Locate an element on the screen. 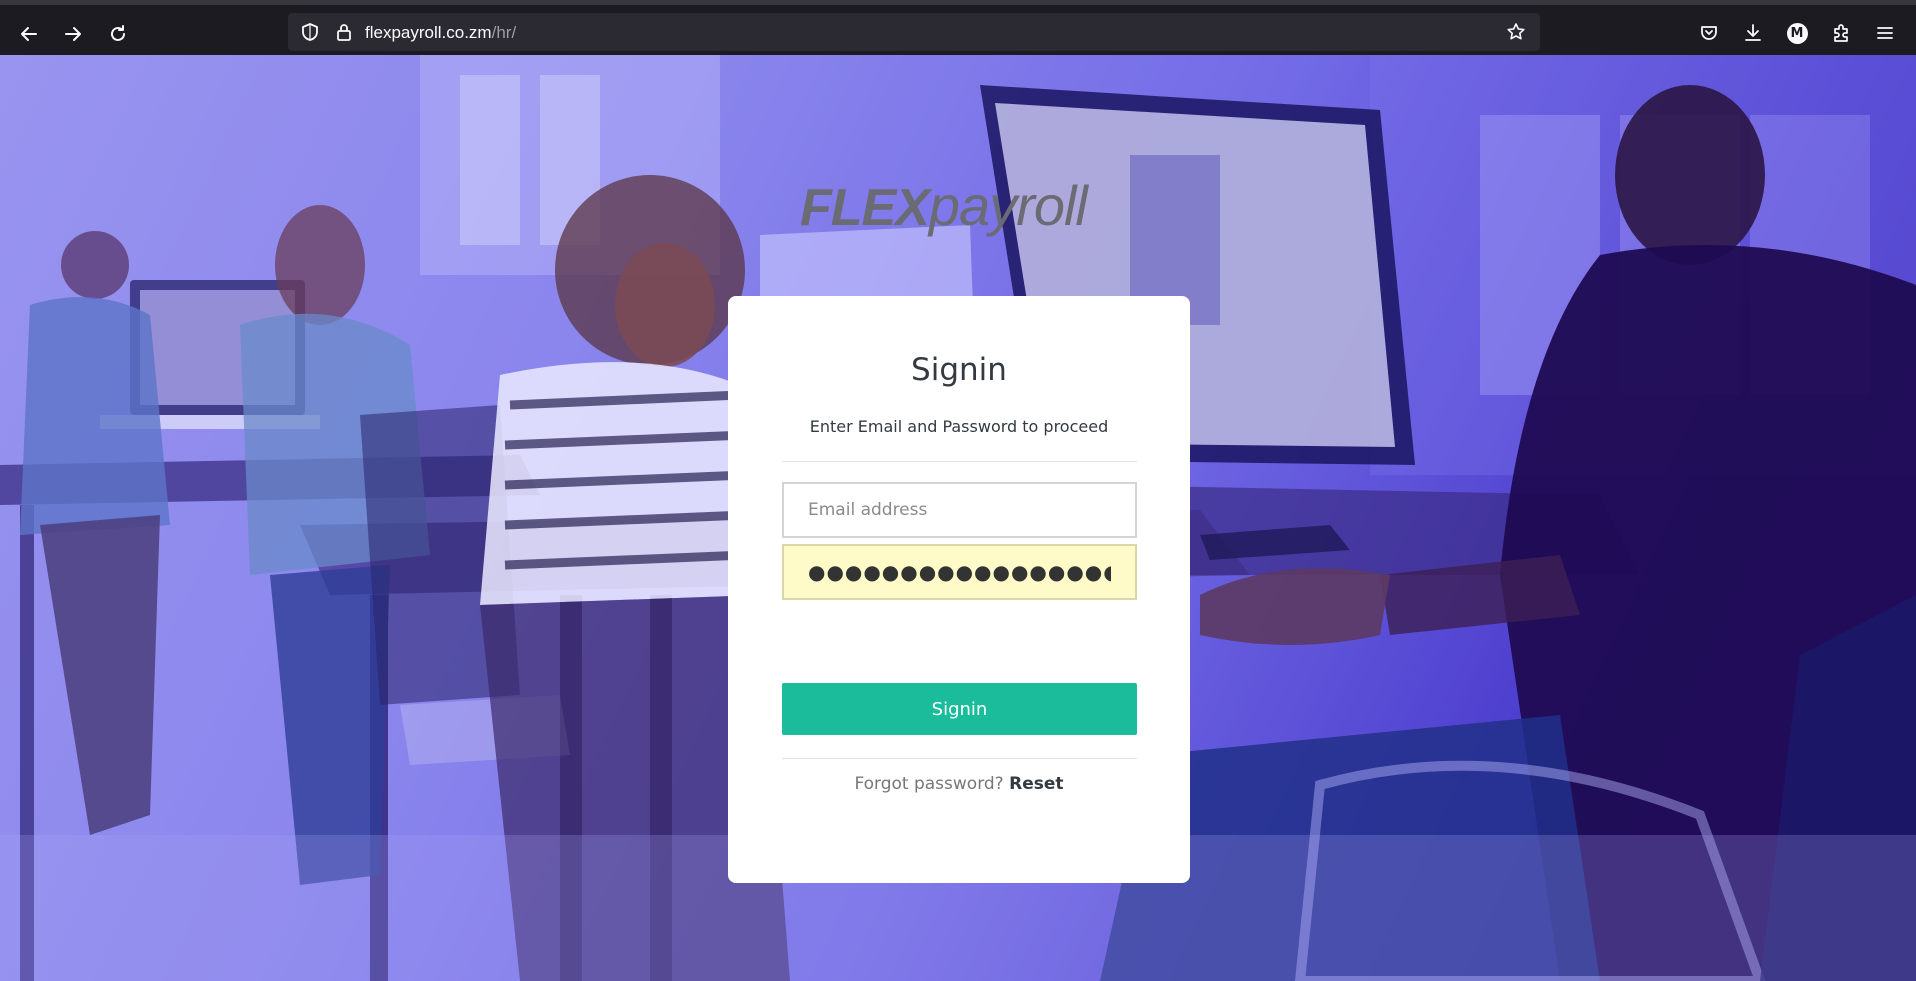  pocket-button is located at coordinates (1709, 33).